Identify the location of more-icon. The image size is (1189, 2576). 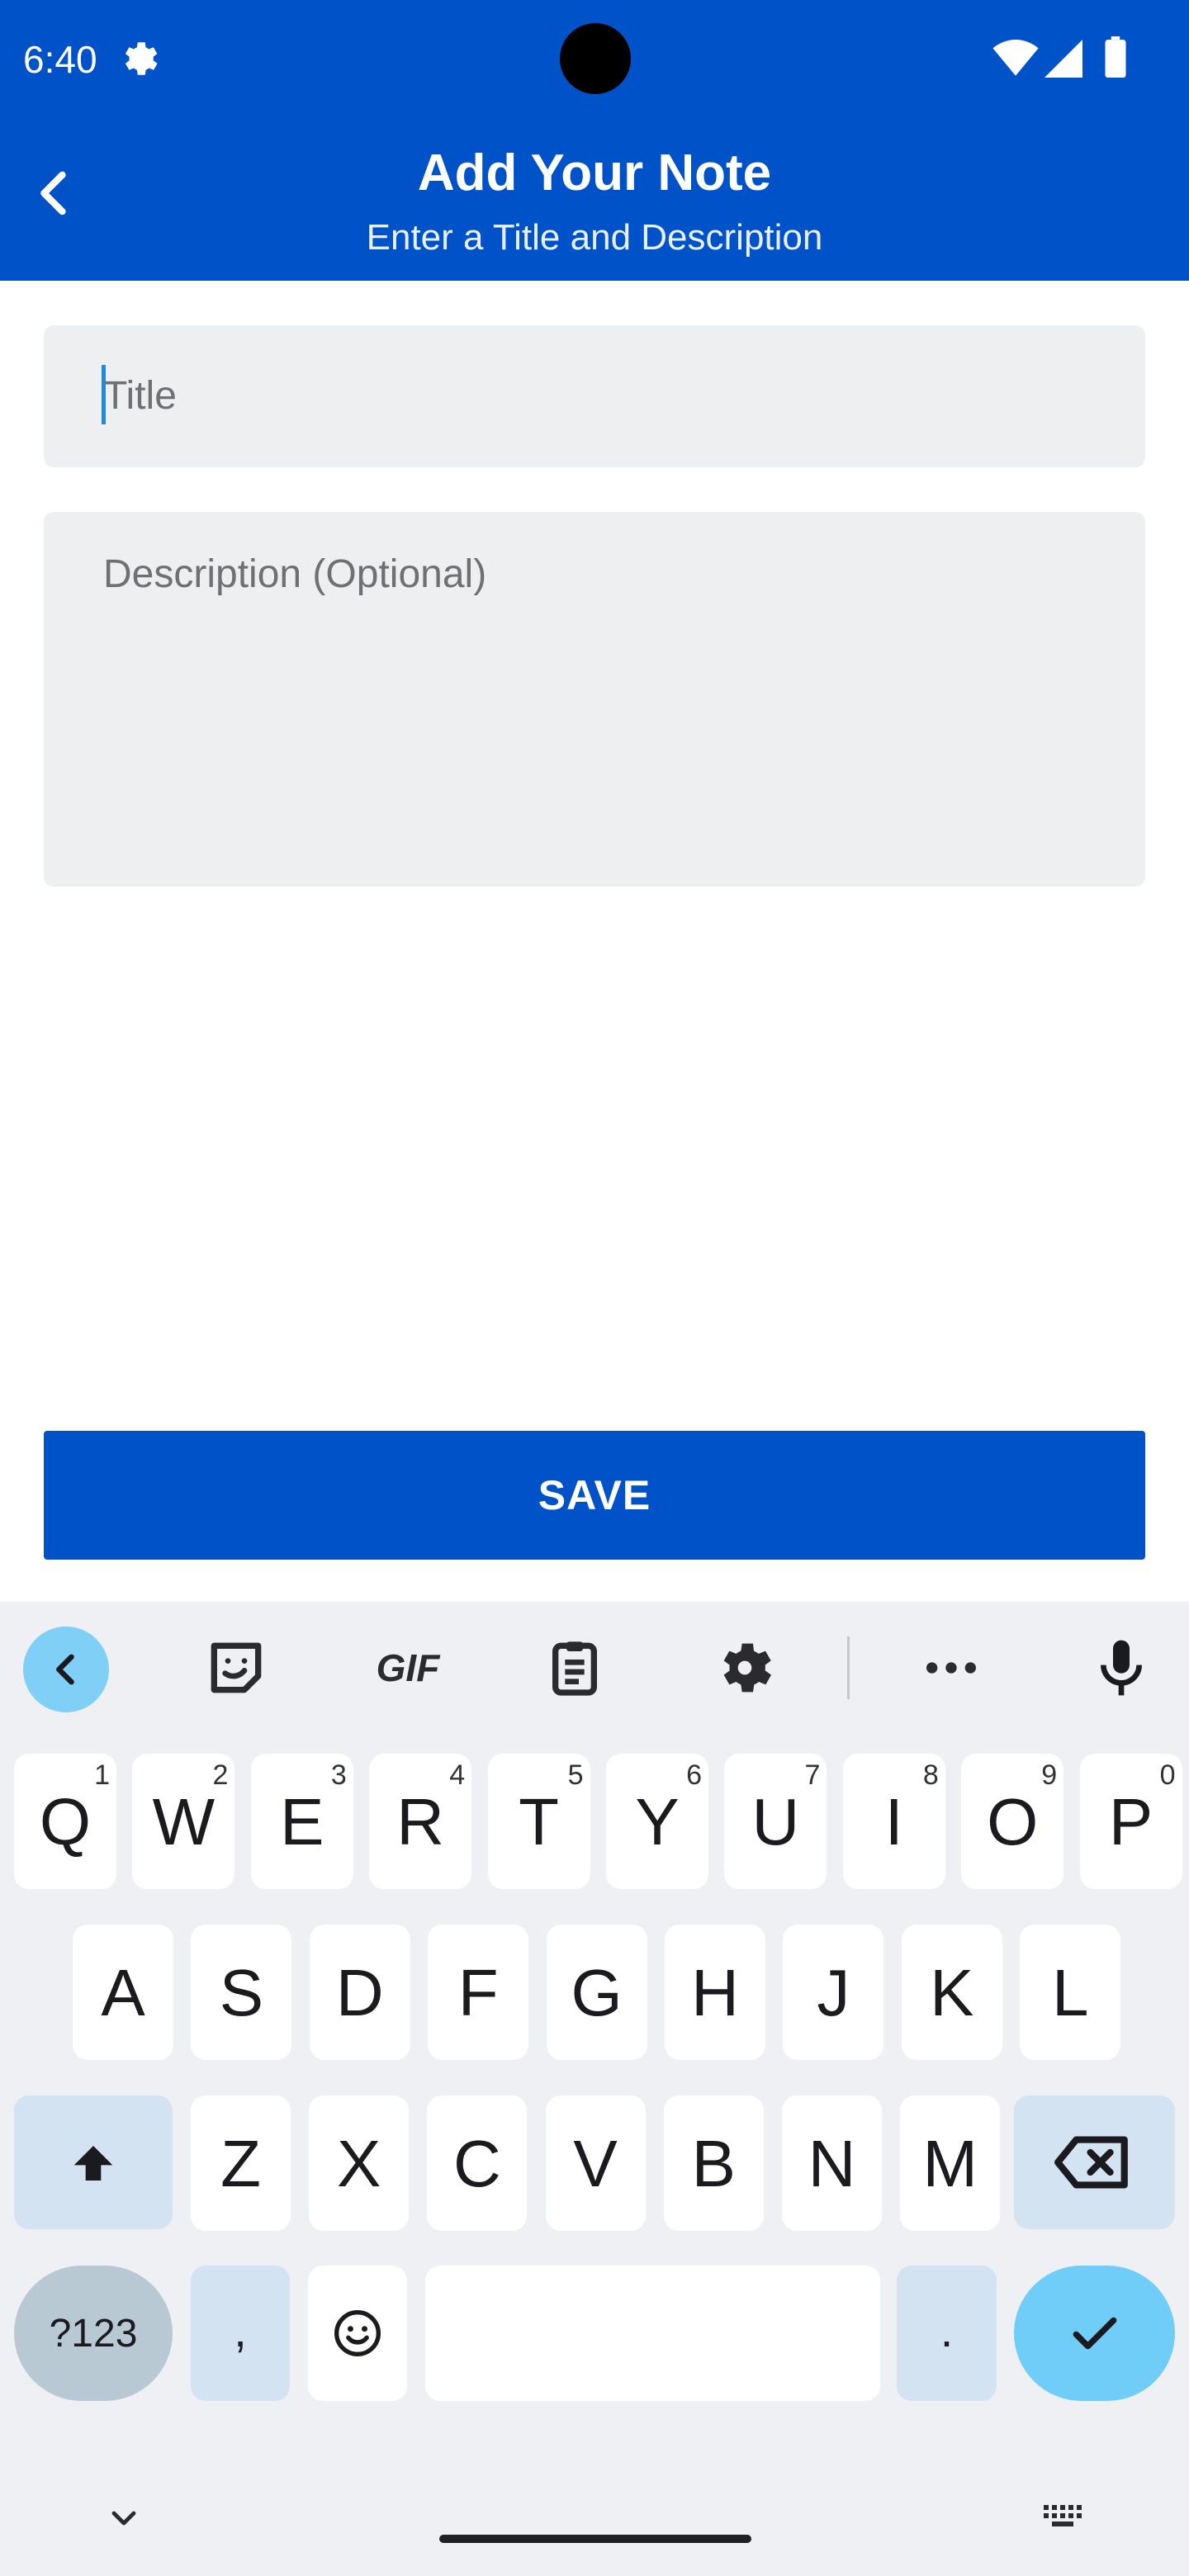
(951, 1668).